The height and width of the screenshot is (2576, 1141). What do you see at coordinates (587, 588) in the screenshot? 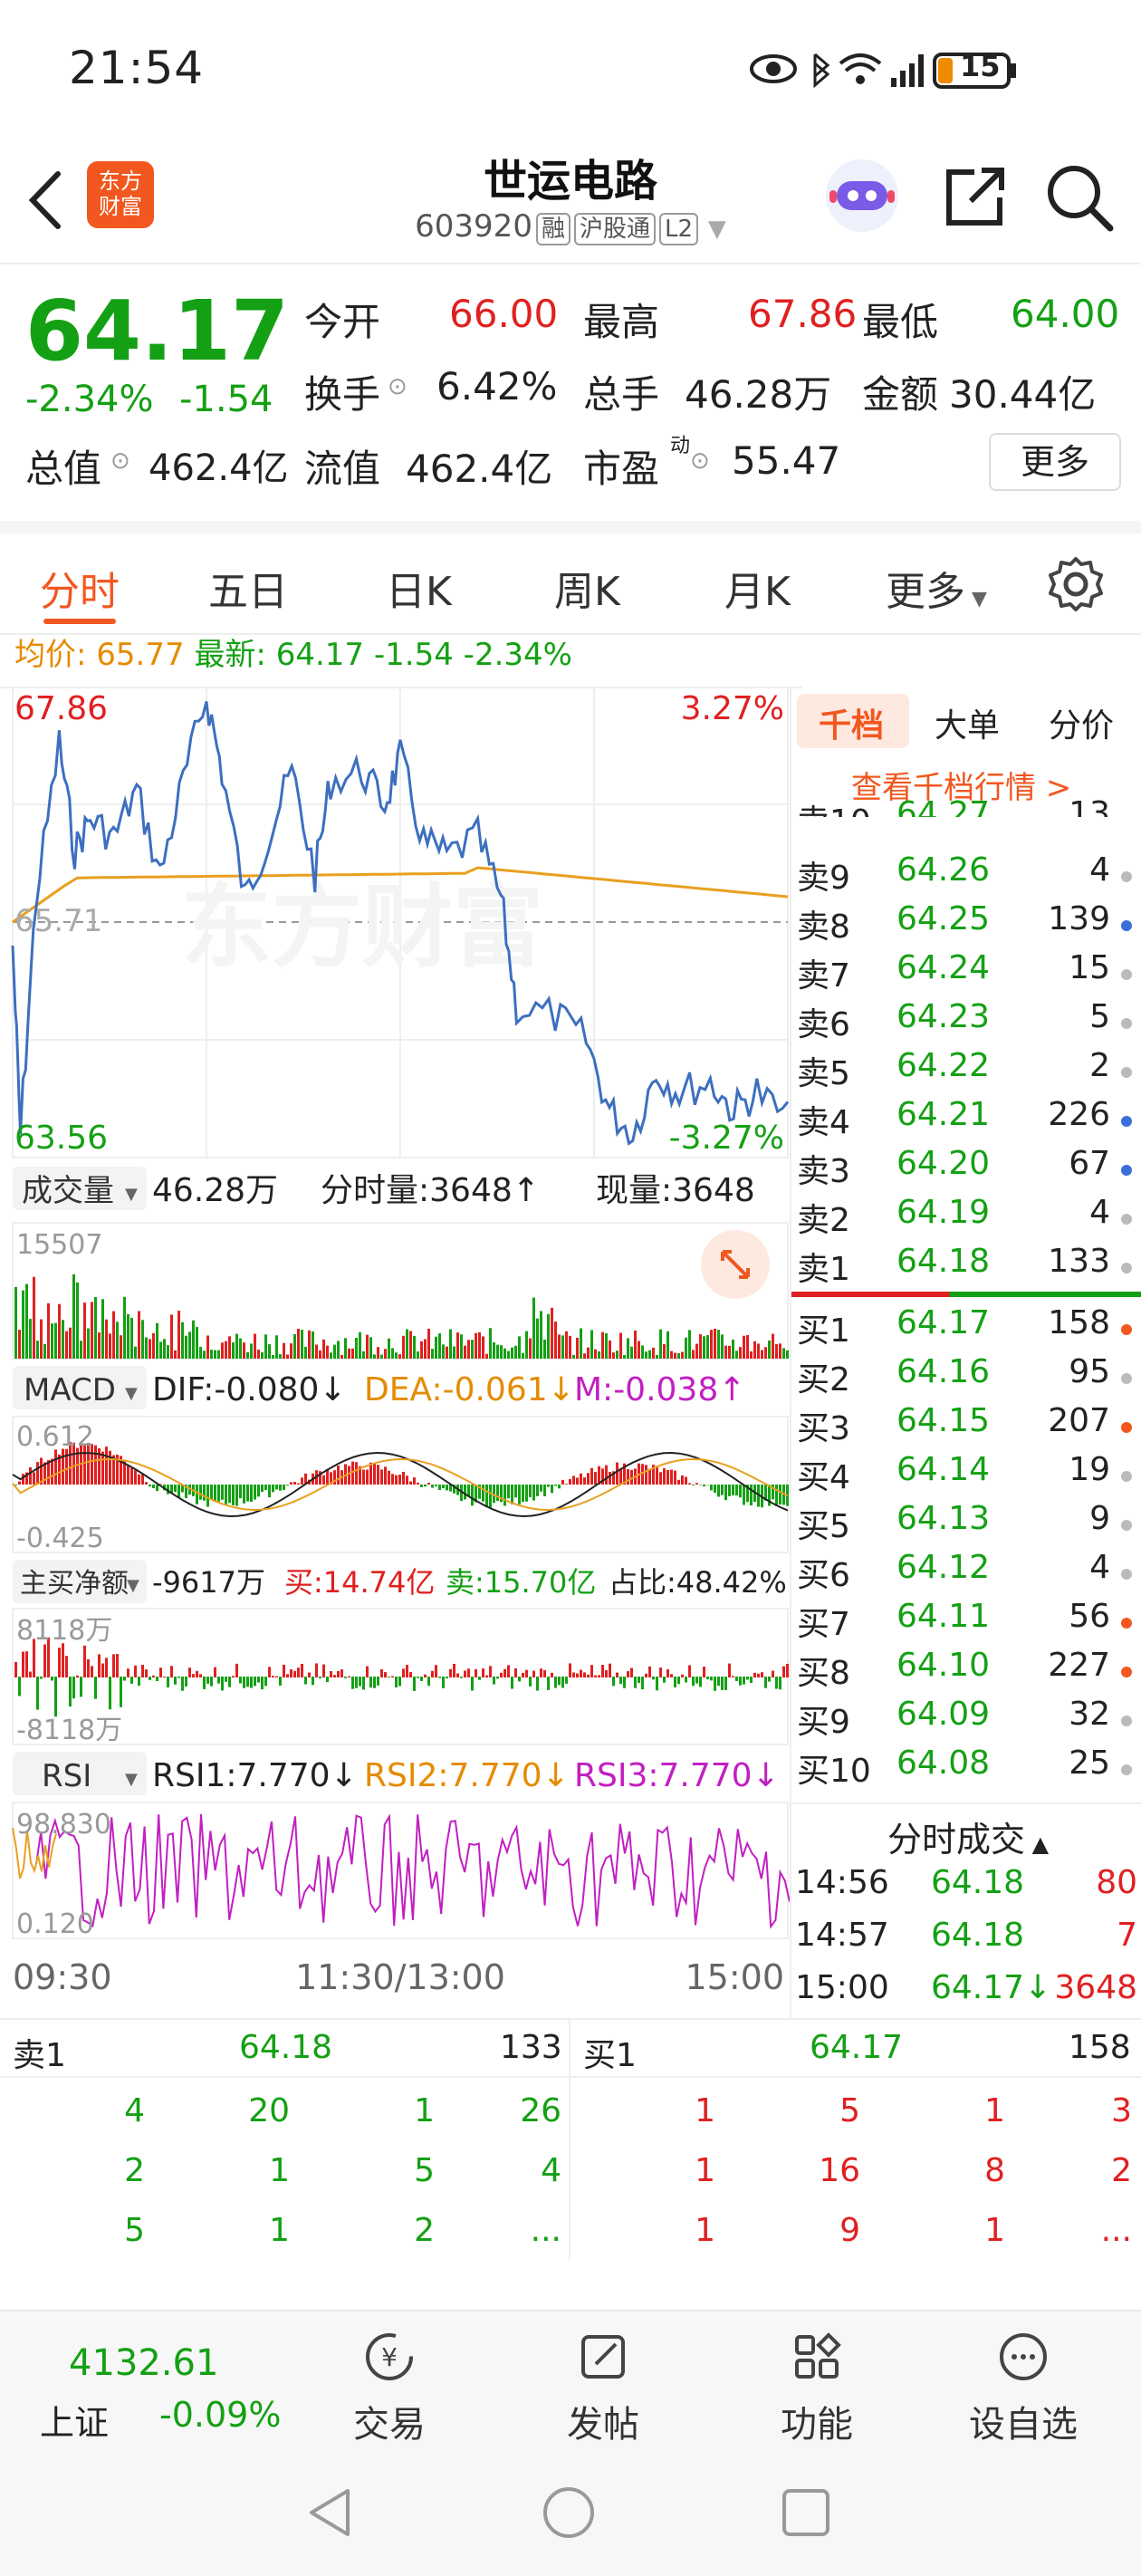
I see `tab-weekly: 周K` at bounding box center [587, 588].